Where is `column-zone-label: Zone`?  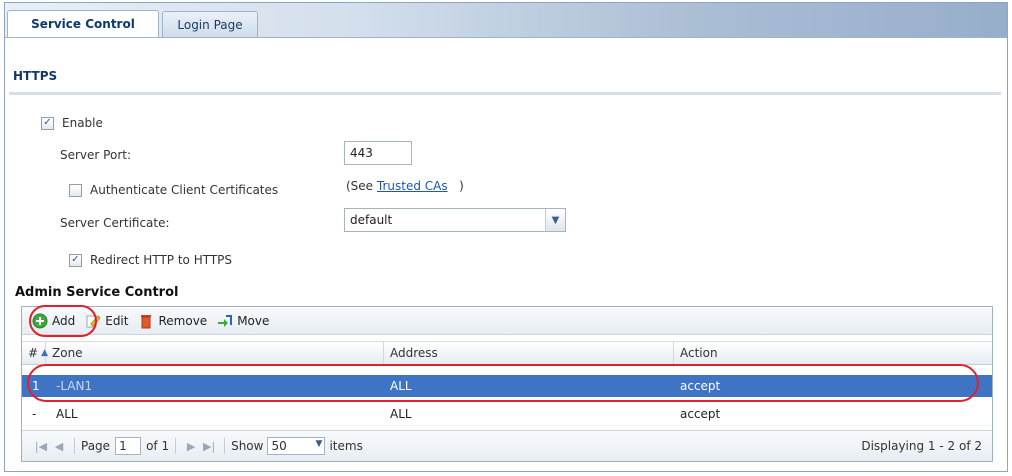 column-zone-label: Zone is located at coordinates (67, 353).